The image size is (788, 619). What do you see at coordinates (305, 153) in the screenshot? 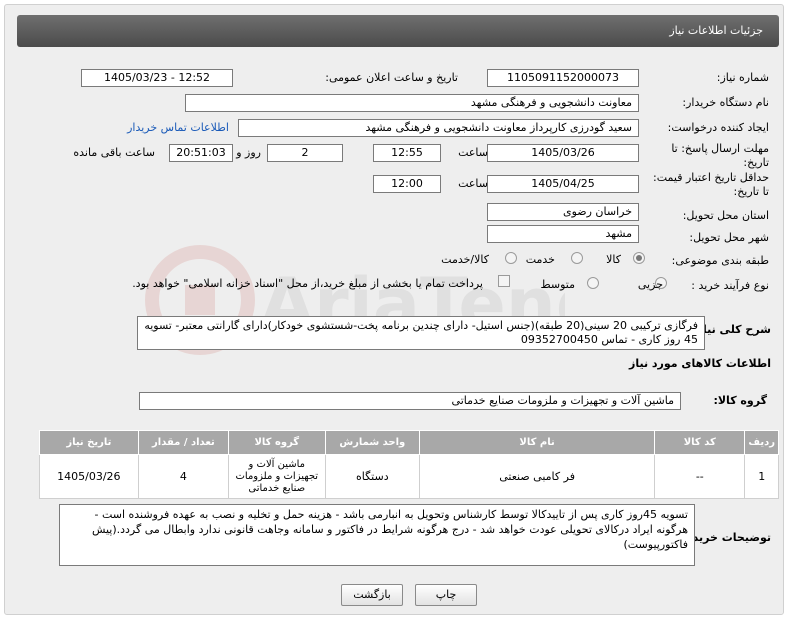
I see `reply-days-field: 2` at bounding box center [305, 153].